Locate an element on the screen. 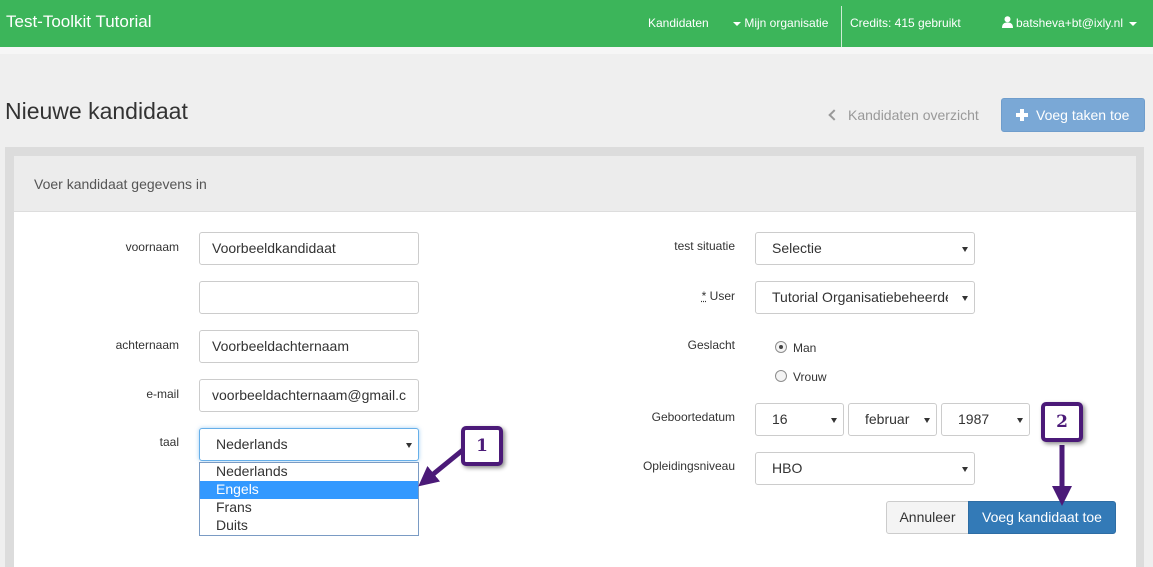  taal-option-frans: Frans is located at coordinates (309, 508).